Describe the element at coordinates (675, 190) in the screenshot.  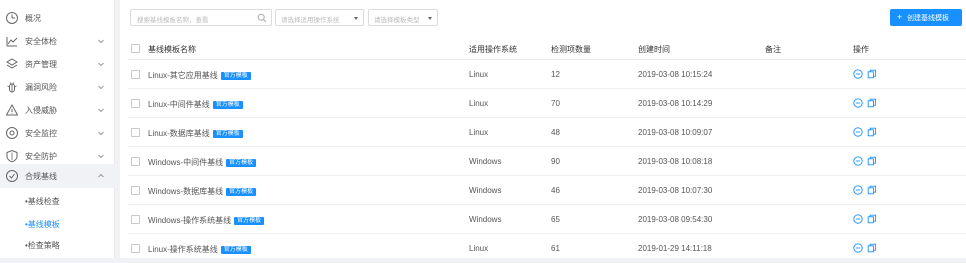
I see `created-cell: 2019-03-08 10:07:30` at that location.